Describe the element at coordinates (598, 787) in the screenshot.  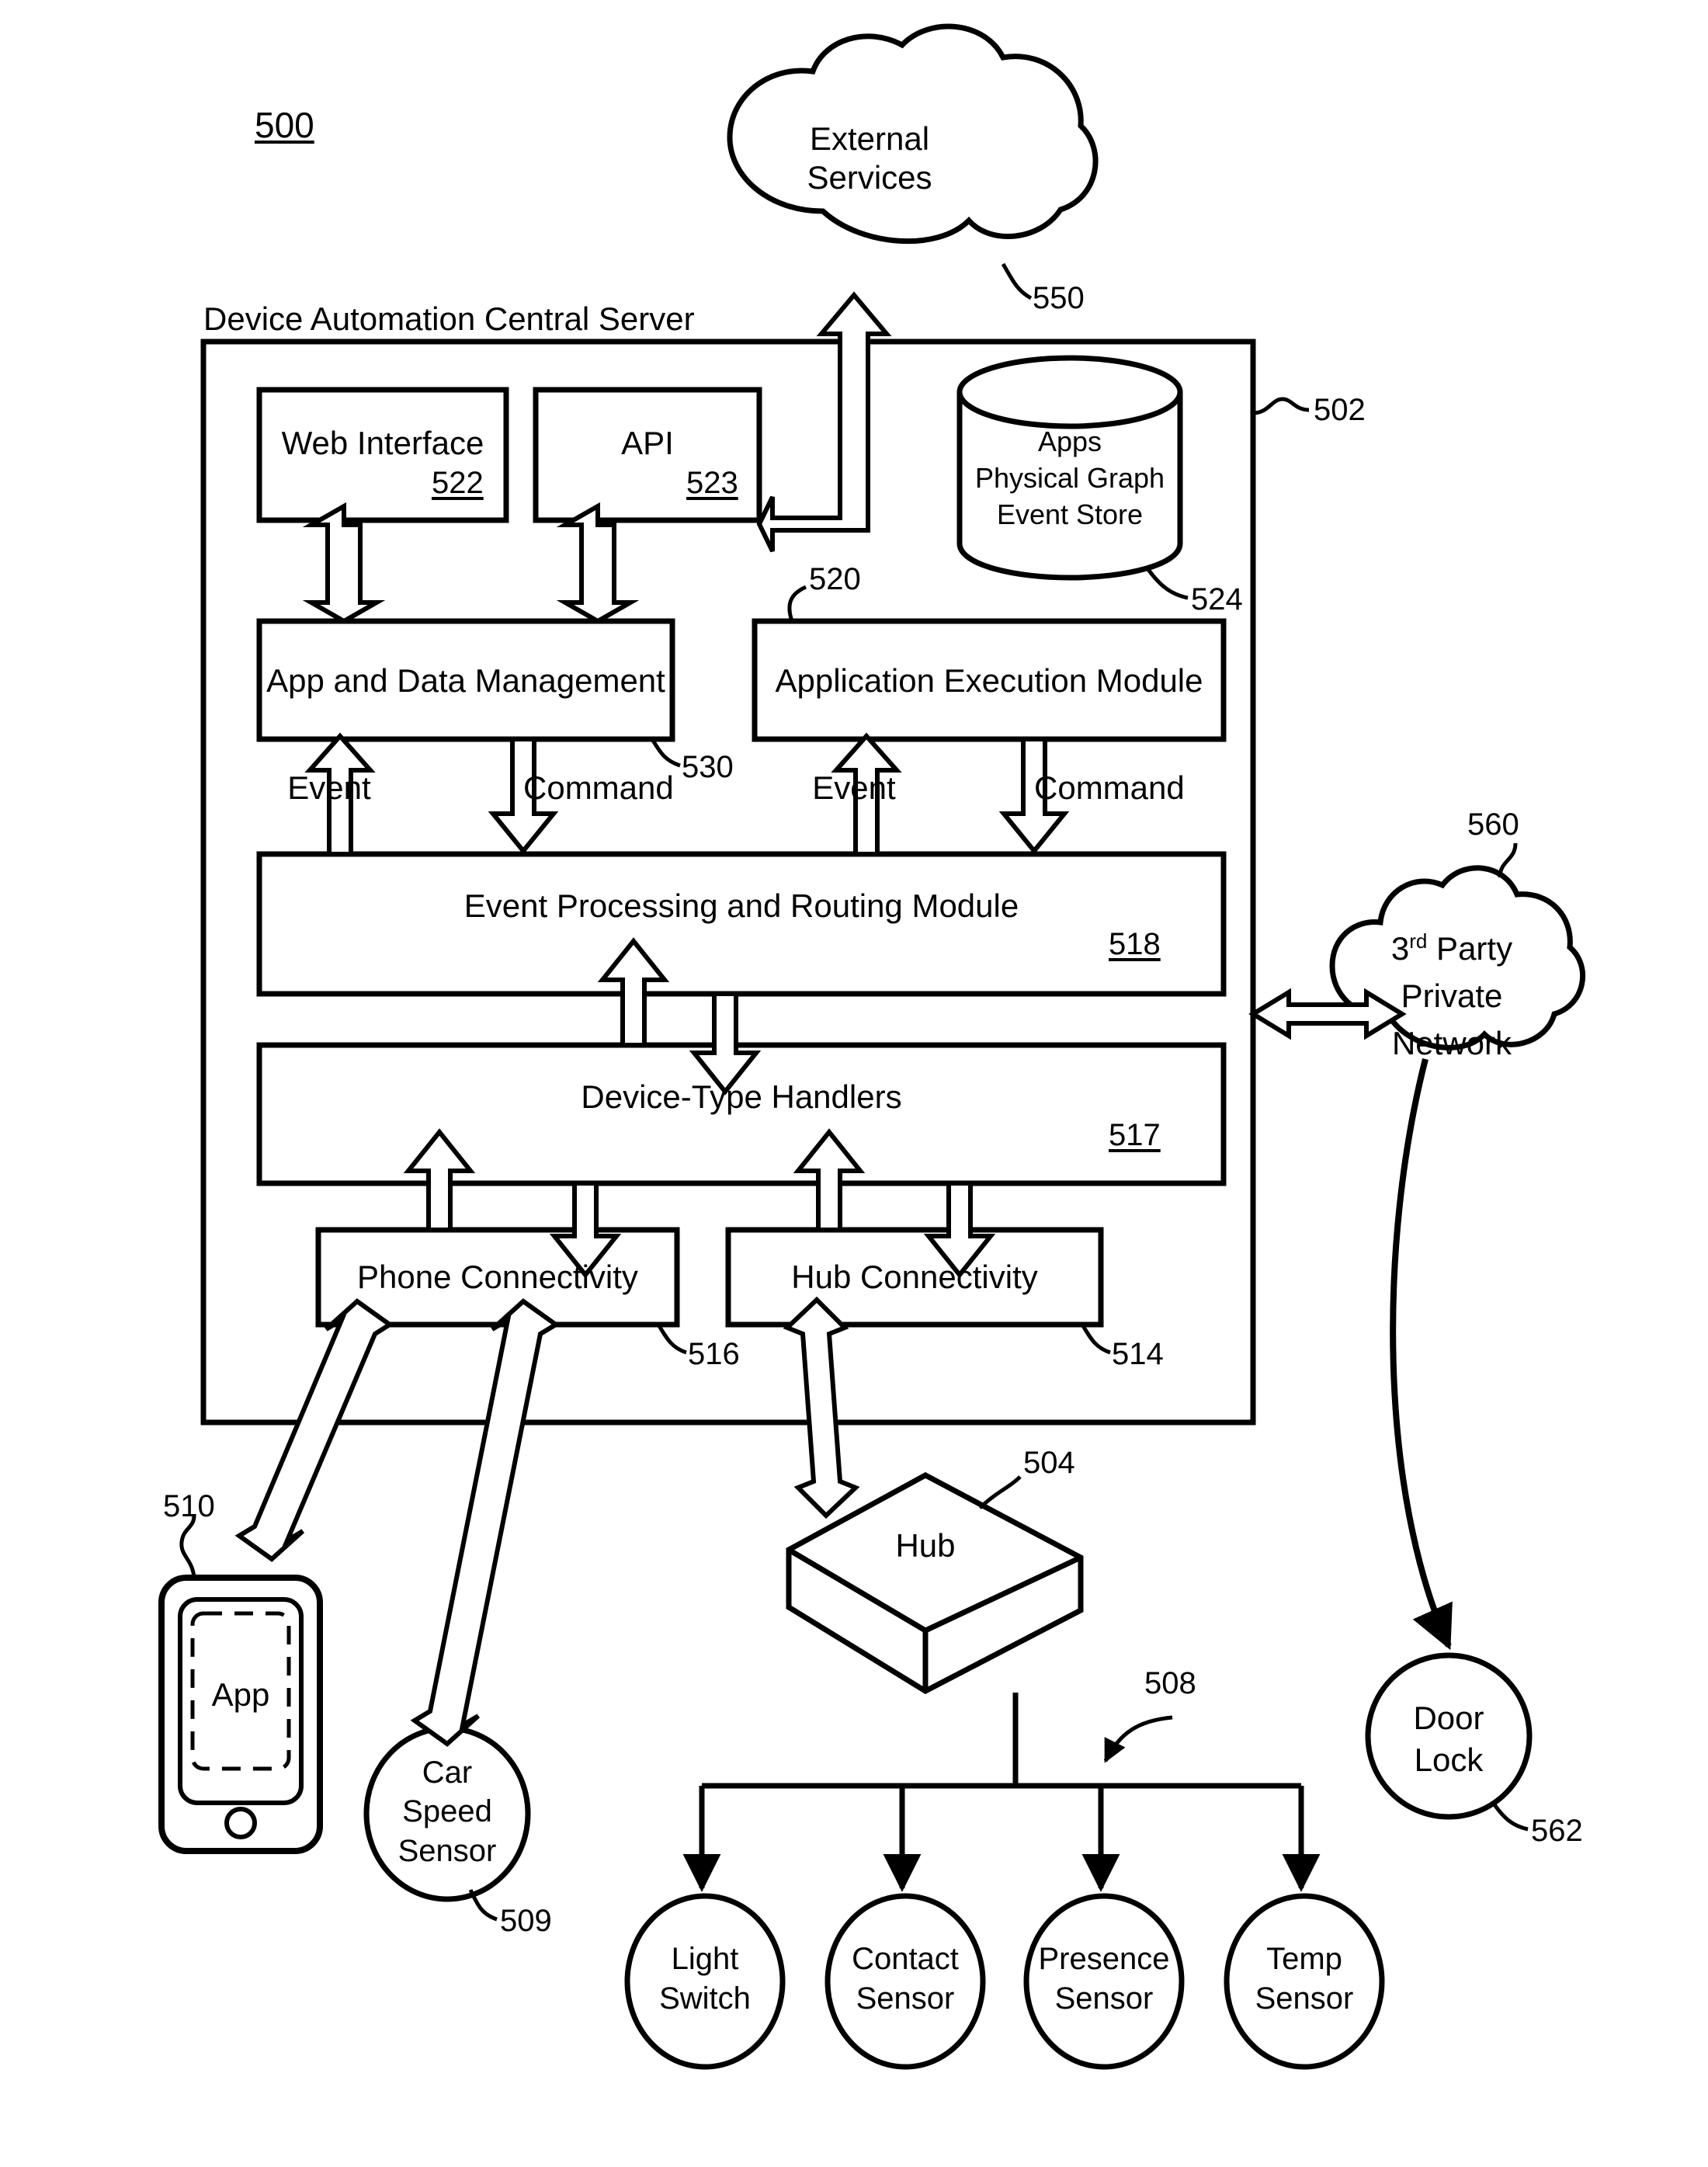
I see `command-label-left: Command` at that location.